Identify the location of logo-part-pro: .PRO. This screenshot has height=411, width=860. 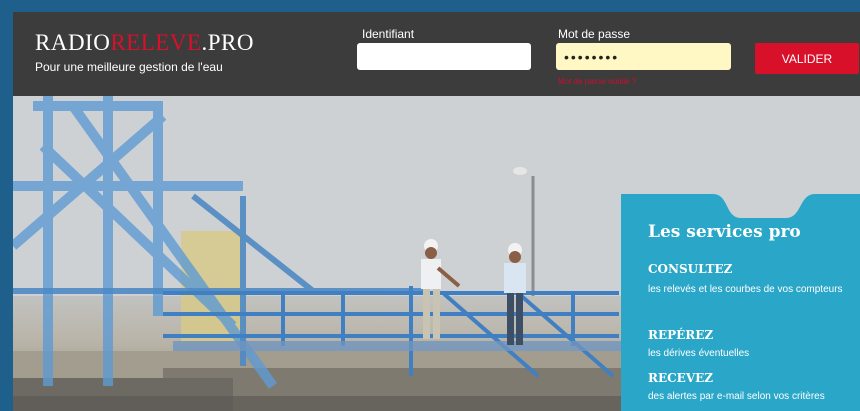
(227, 42).